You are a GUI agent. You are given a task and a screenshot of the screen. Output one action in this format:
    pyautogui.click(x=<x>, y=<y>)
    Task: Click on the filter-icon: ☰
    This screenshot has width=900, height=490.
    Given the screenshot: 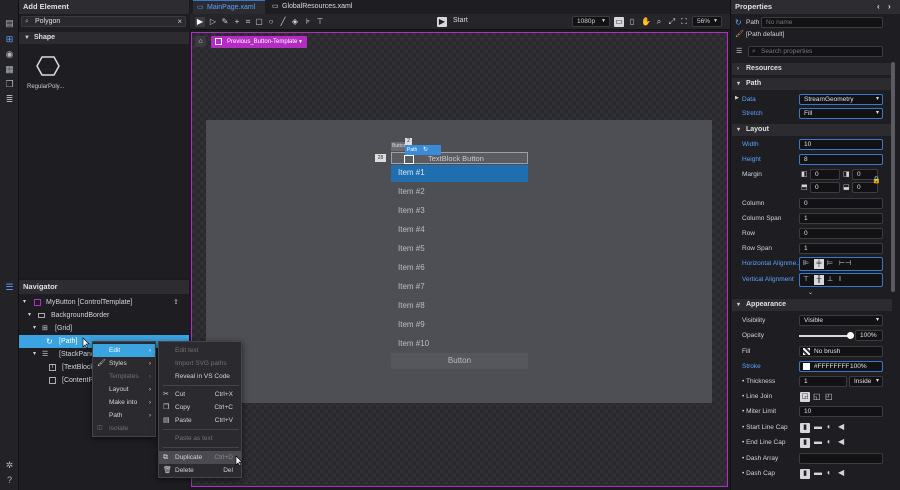 What is the action you would take?
    pyautogui.click(x=739, y=51)
    